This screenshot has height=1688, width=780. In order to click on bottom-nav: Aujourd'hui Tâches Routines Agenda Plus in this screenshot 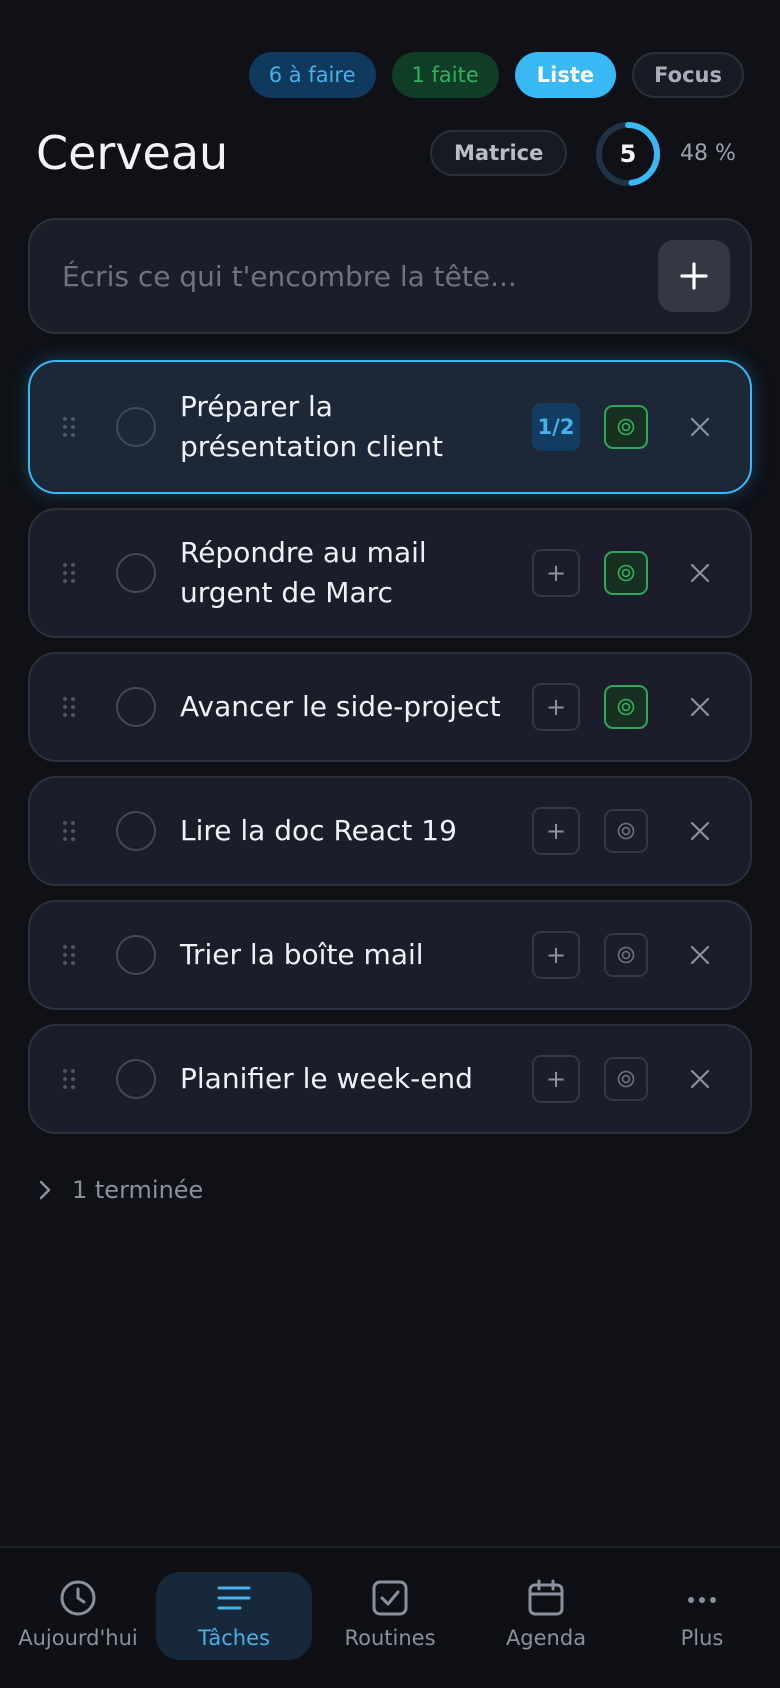, I will do `click(390, 1617)`.